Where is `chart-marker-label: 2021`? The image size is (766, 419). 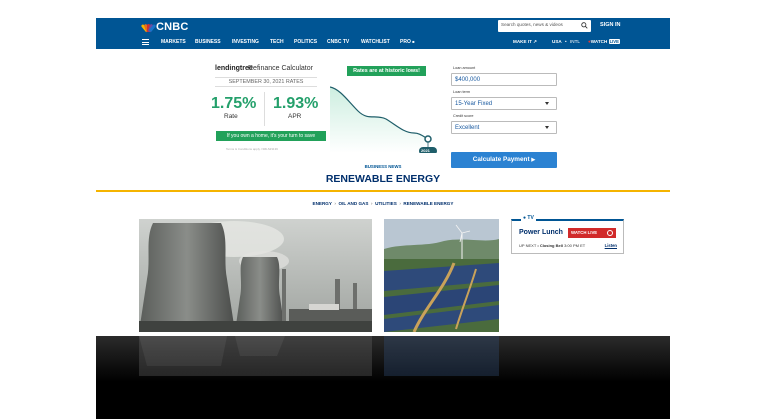
chart-marker-label: 2021 is located at coordinates (425, 150).